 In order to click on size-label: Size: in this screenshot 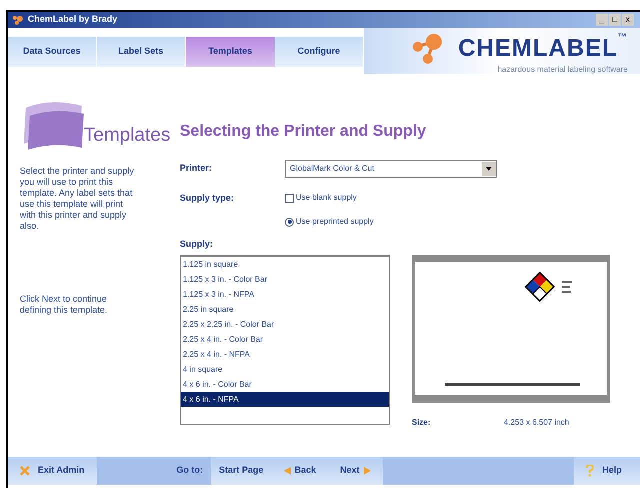, I will do `click(422, 422)`.